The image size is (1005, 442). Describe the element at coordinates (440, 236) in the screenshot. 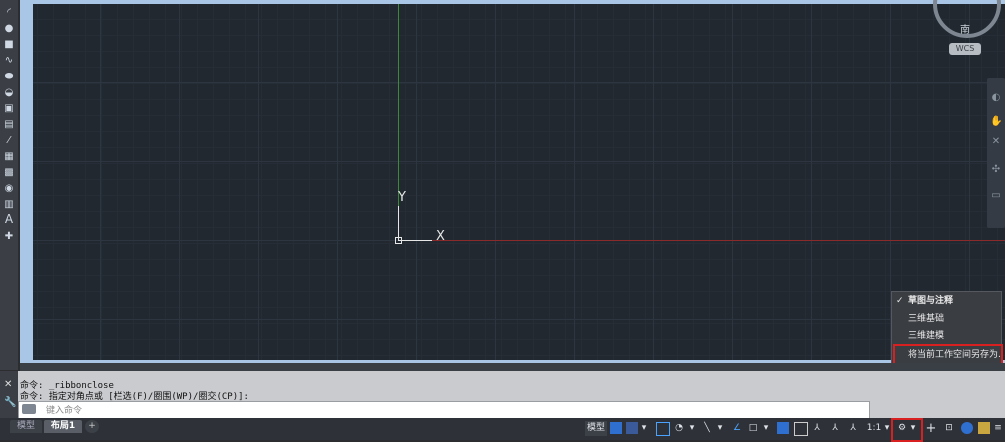

I see `ucs-x-label: X` at that location.